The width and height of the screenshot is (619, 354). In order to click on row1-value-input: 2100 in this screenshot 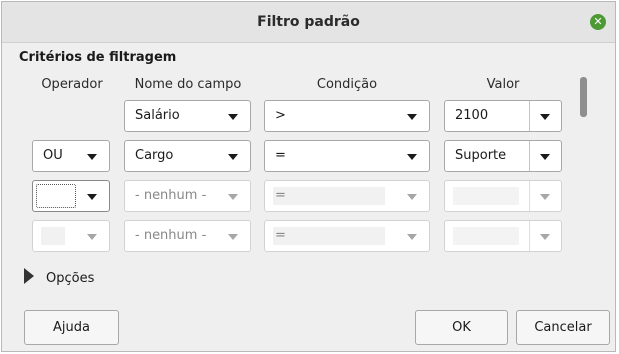, I will do `click(487, 116)`.